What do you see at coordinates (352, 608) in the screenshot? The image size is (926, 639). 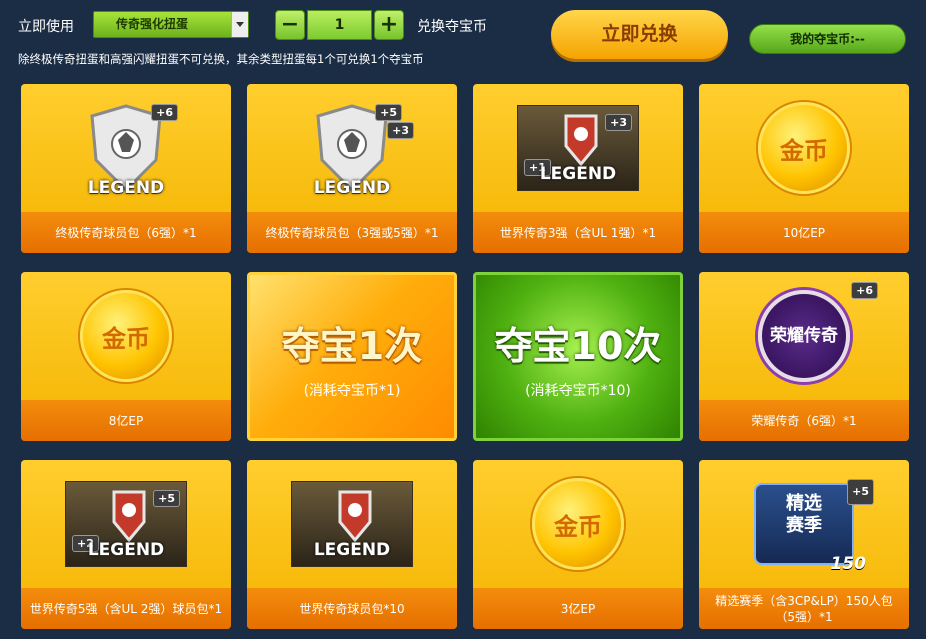 I see `card-caption: 世界传奇球员包*10` at bounding box center [352, 608].